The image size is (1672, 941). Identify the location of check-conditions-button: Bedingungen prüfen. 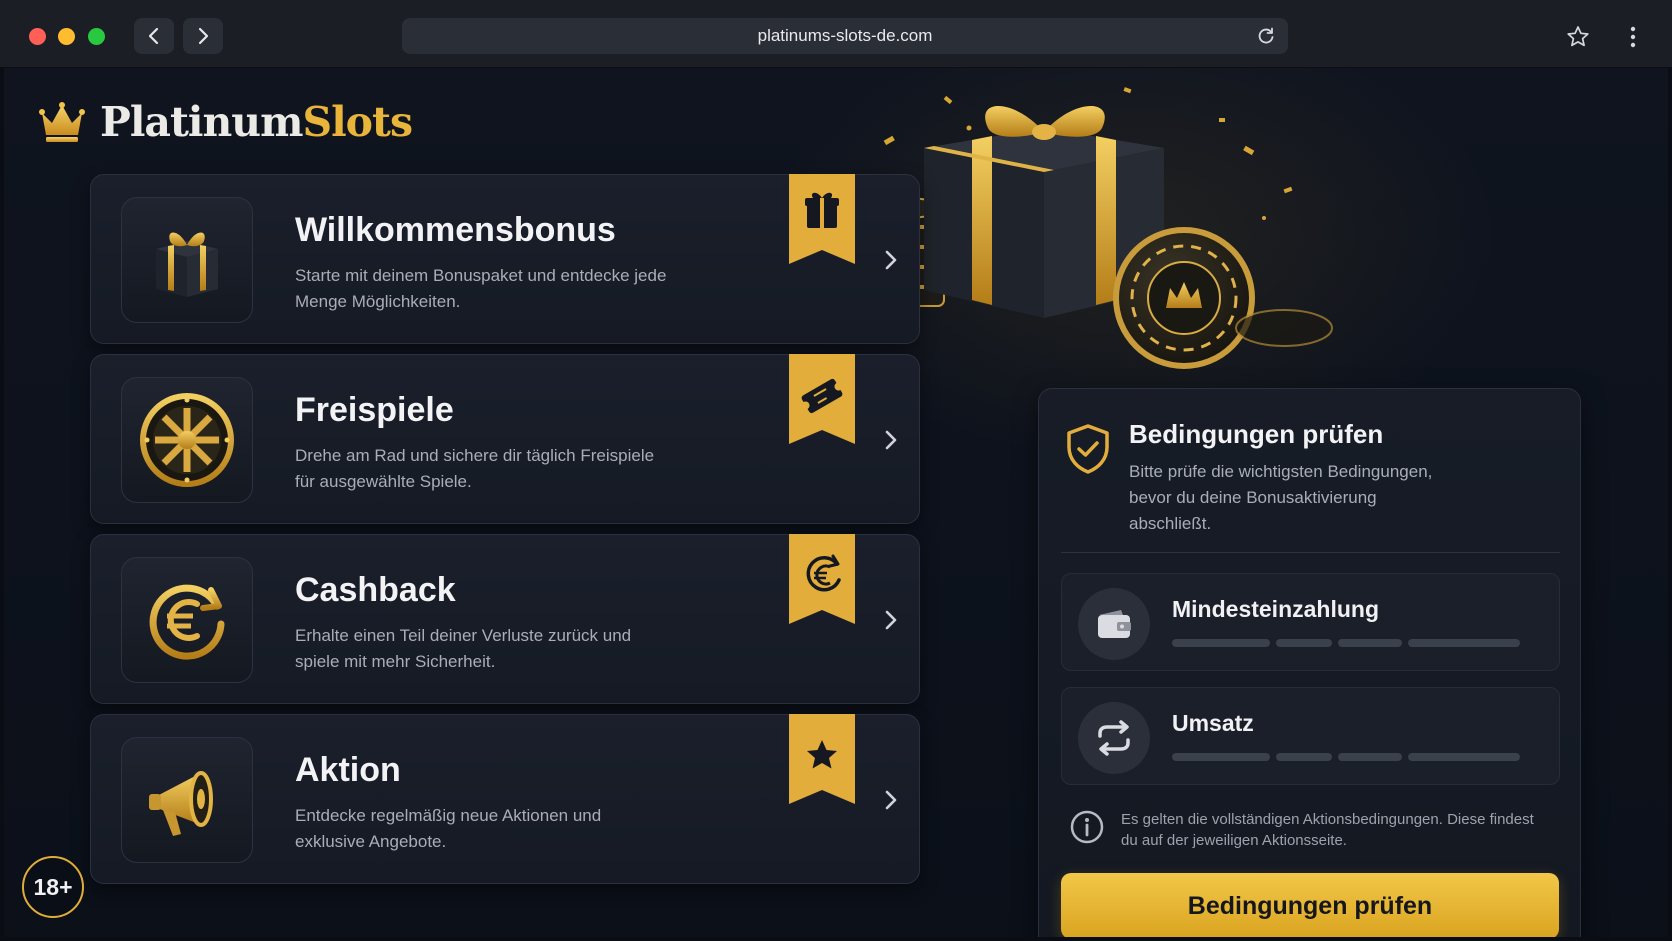
(1310, 905).